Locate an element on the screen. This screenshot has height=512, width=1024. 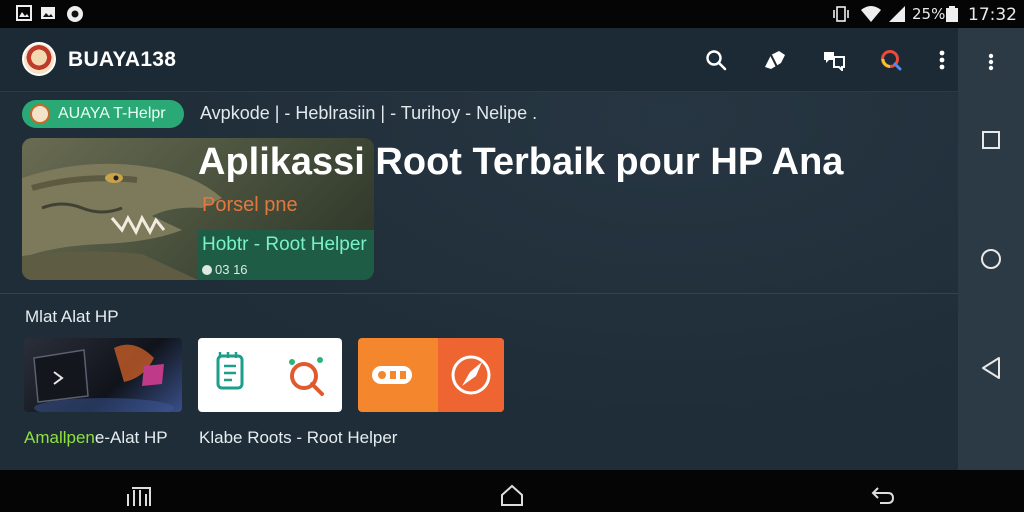
hero-meta: 03 16 is located at coordinates (225, 269).